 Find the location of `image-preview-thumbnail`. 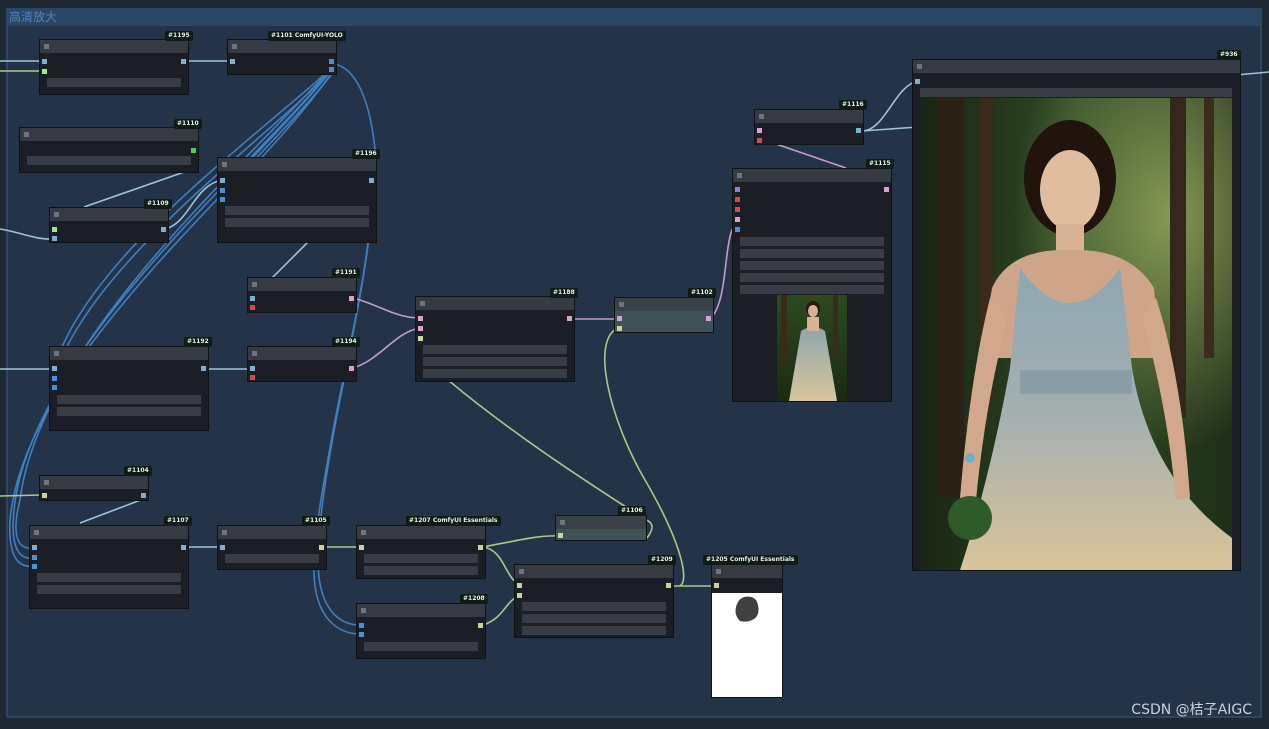

image-preview-thumbnail is located at coordinates (812, 348).